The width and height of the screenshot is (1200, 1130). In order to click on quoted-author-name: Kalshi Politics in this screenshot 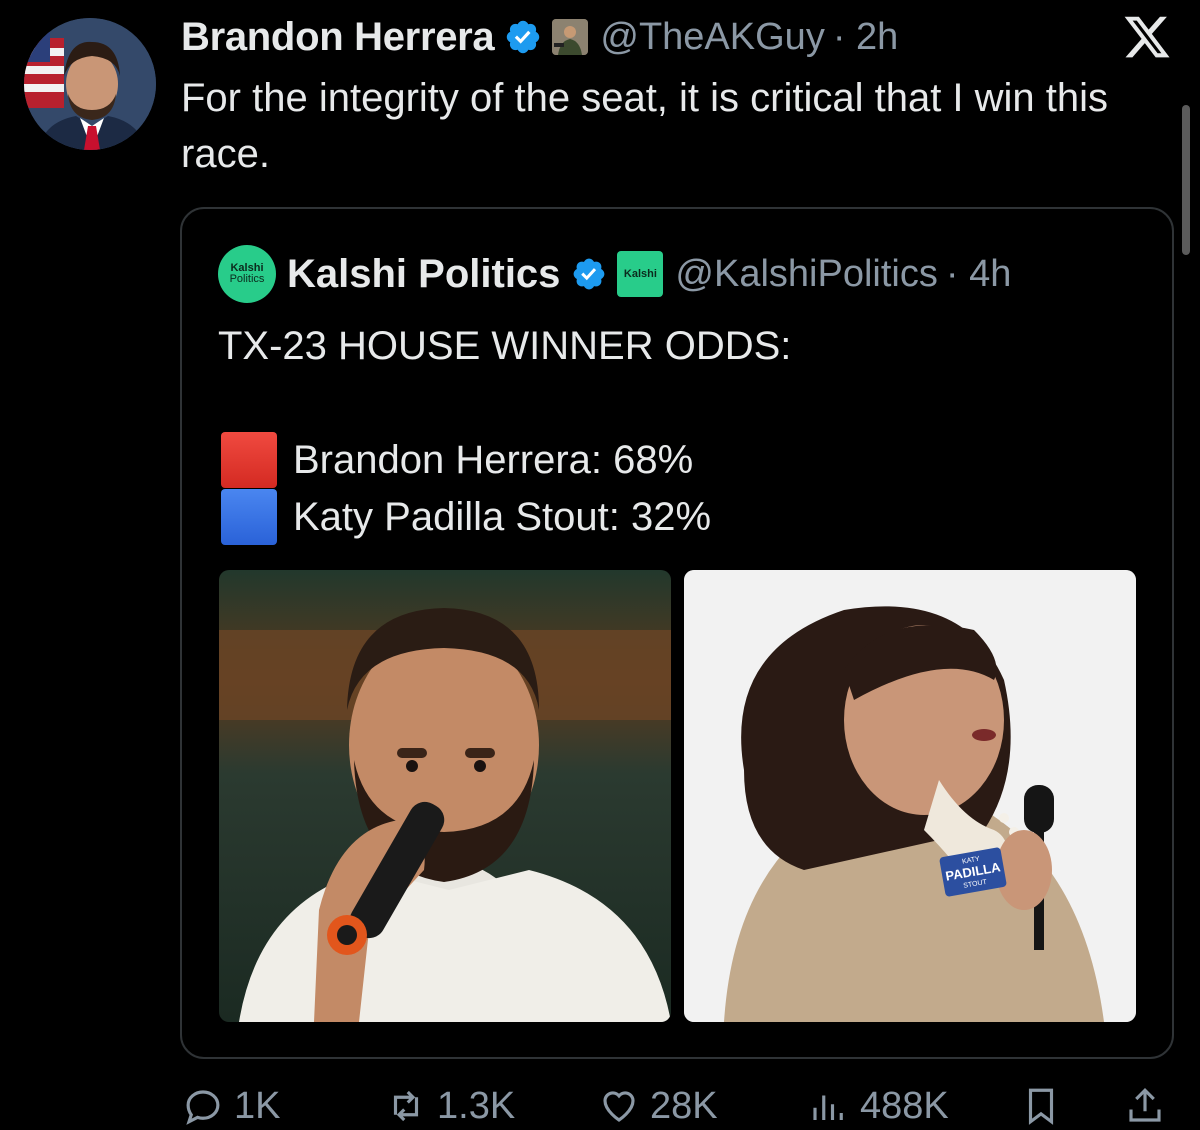, I will do `click(423, 274)`.